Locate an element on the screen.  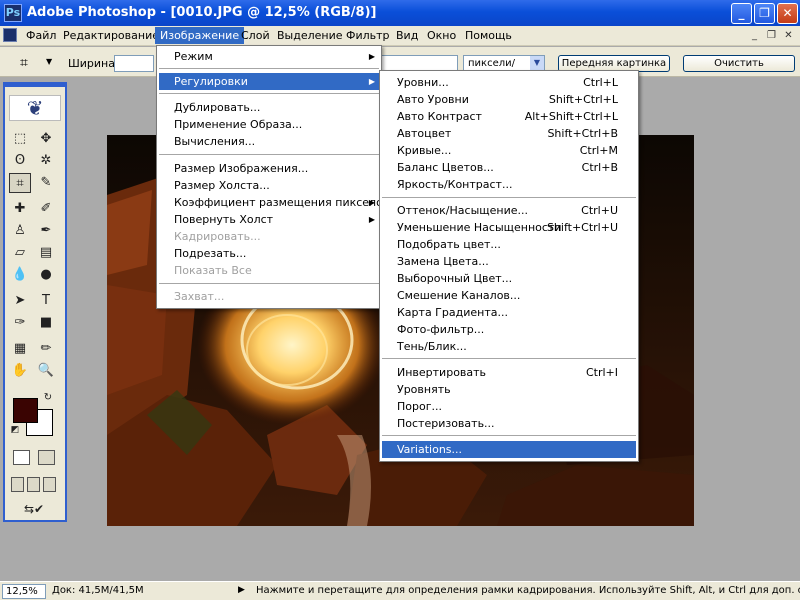
blur-tool-icon: 💧 is located at coordinates (20, 275).